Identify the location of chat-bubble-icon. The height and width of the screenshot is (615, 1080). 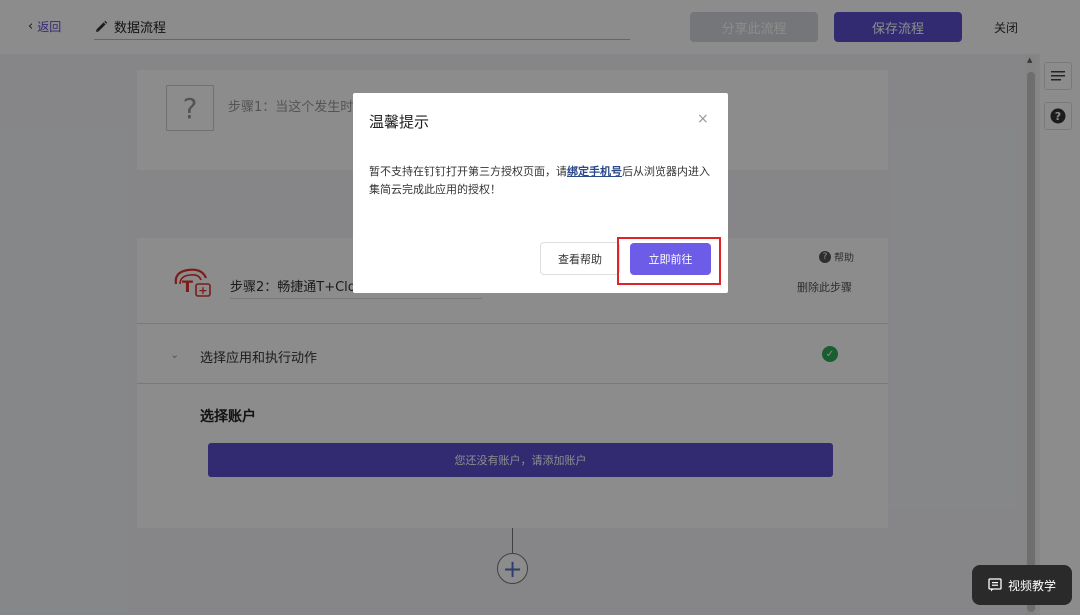
(995, 585).